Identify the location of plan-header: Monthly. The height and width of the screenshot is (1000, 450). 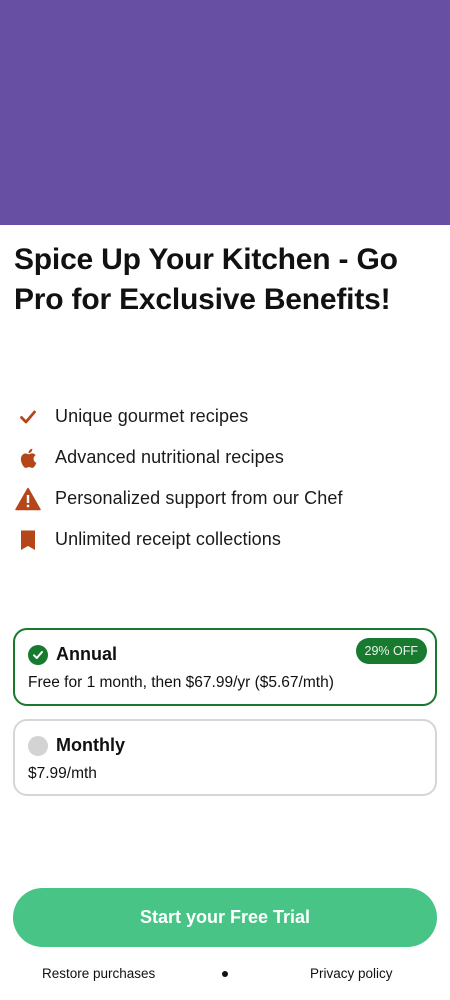
(76, 745).